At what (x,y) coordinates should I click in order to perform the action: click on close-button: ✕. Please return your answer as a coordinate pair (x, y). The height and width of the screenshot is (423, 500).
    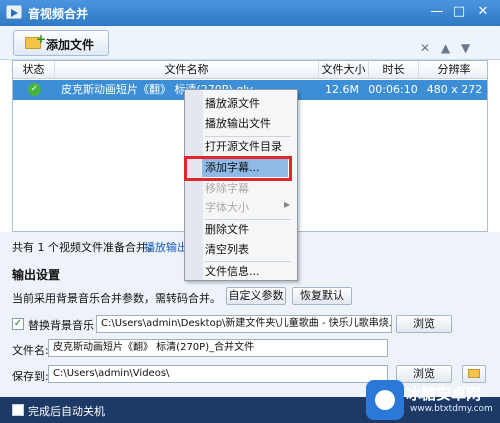
    Looking at the image, I should click on (483, 12).